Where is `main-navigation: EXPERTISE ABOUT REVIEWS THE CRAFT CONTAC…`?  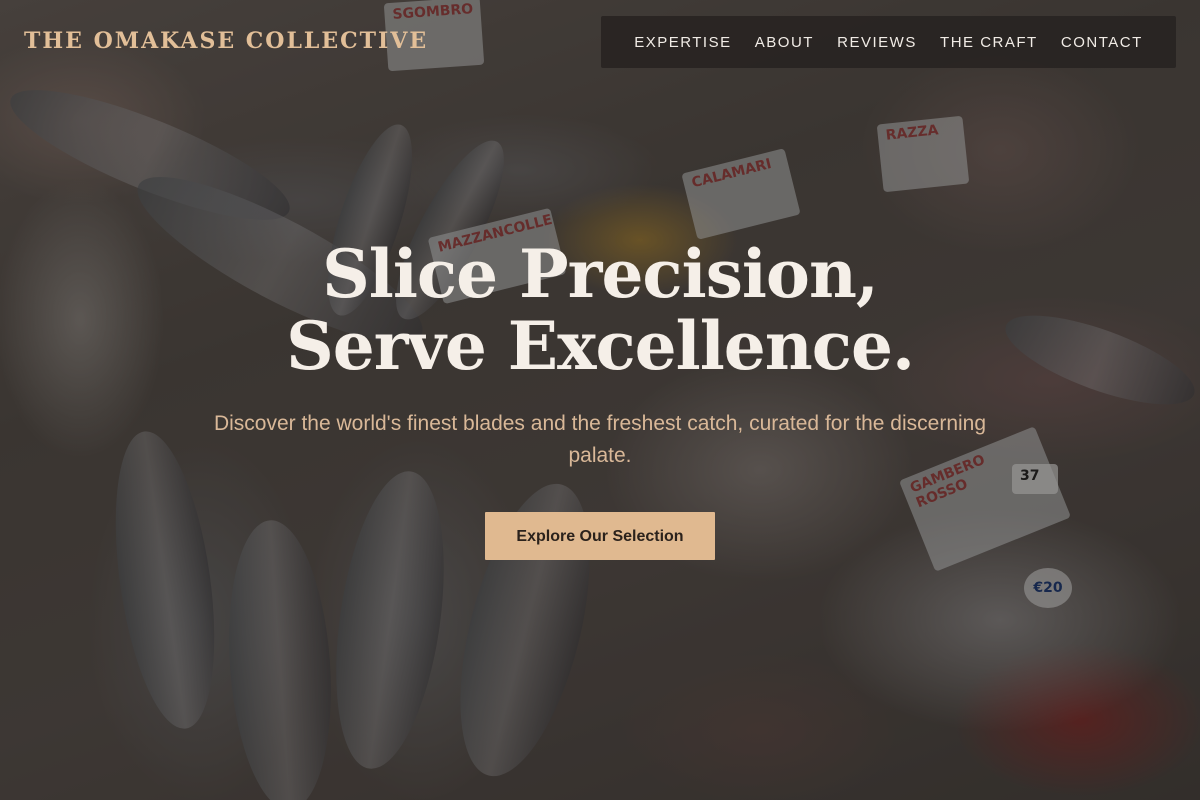 main-navigation: EXPERTISE ABOUT REVIEWS THE CRAFT CONTAC… is located at coordinates (888, 42).